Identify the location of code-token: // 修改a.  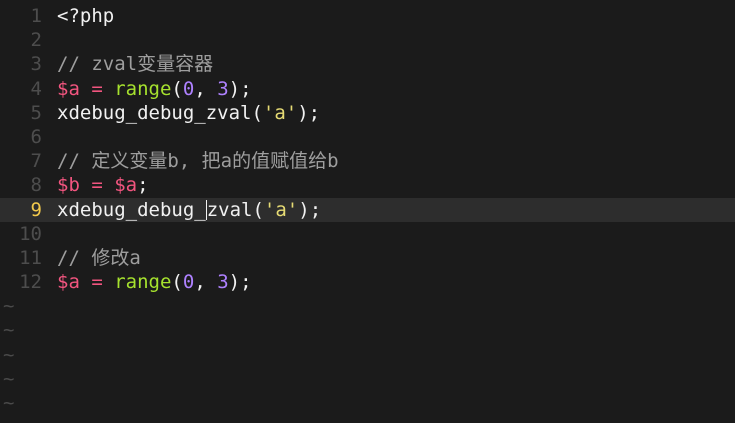
(99, 257).